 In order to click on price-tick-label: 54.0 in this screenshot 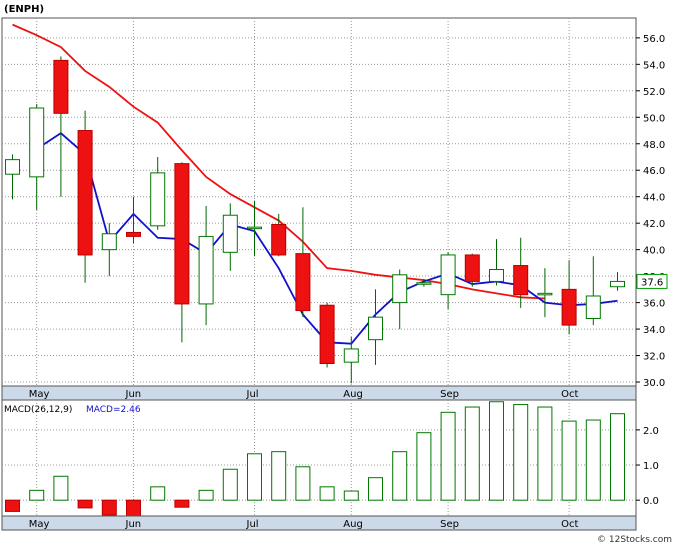, I will do `click(654, 65)`.